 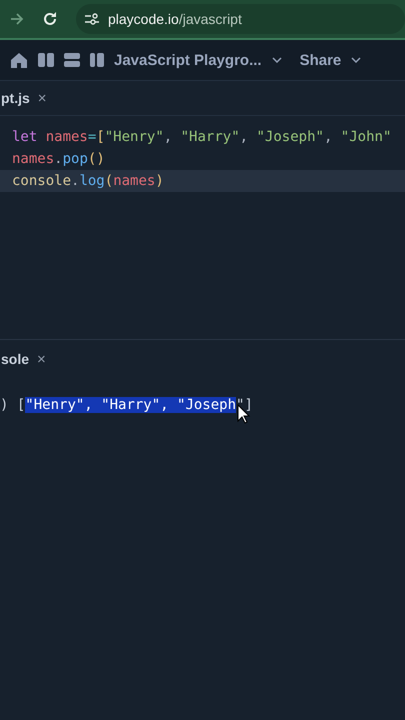 I want to click on console-tab: sole, so click(x=15, y=359).